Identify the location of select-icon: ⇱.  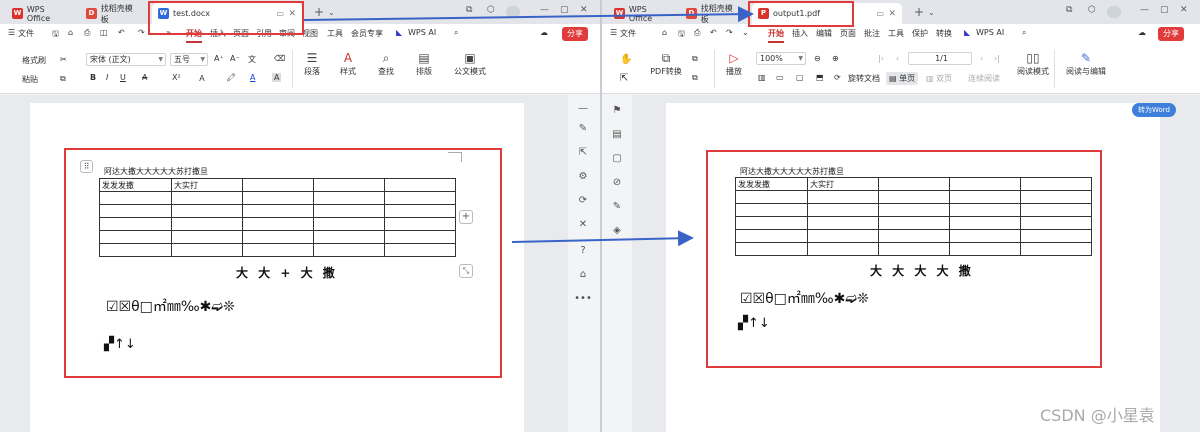
(624, 78).